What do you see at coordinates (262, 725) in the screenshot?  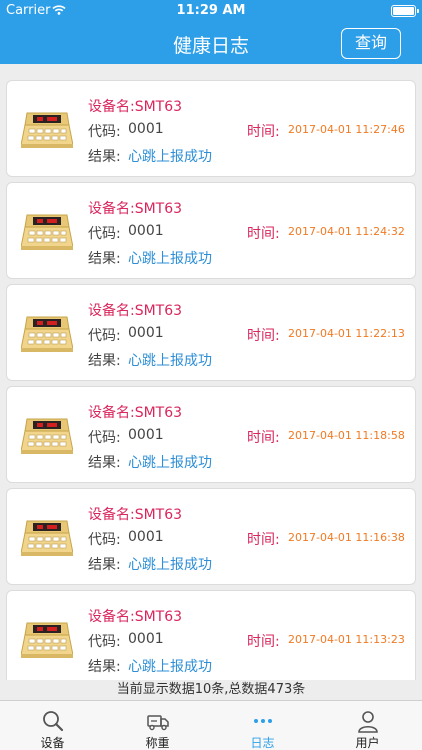 I see `tab-logs: 日志` at bounding box center [262, 725].